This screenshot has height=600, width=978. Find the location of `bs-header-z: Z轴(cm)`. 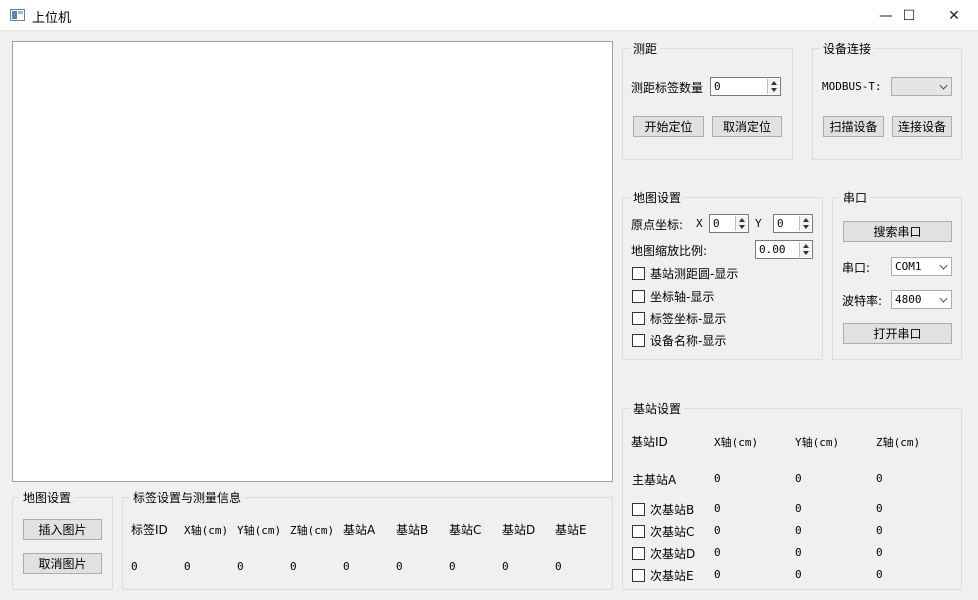

bs-header-z: Z轴(cm) is located at coordinates (898, 442).